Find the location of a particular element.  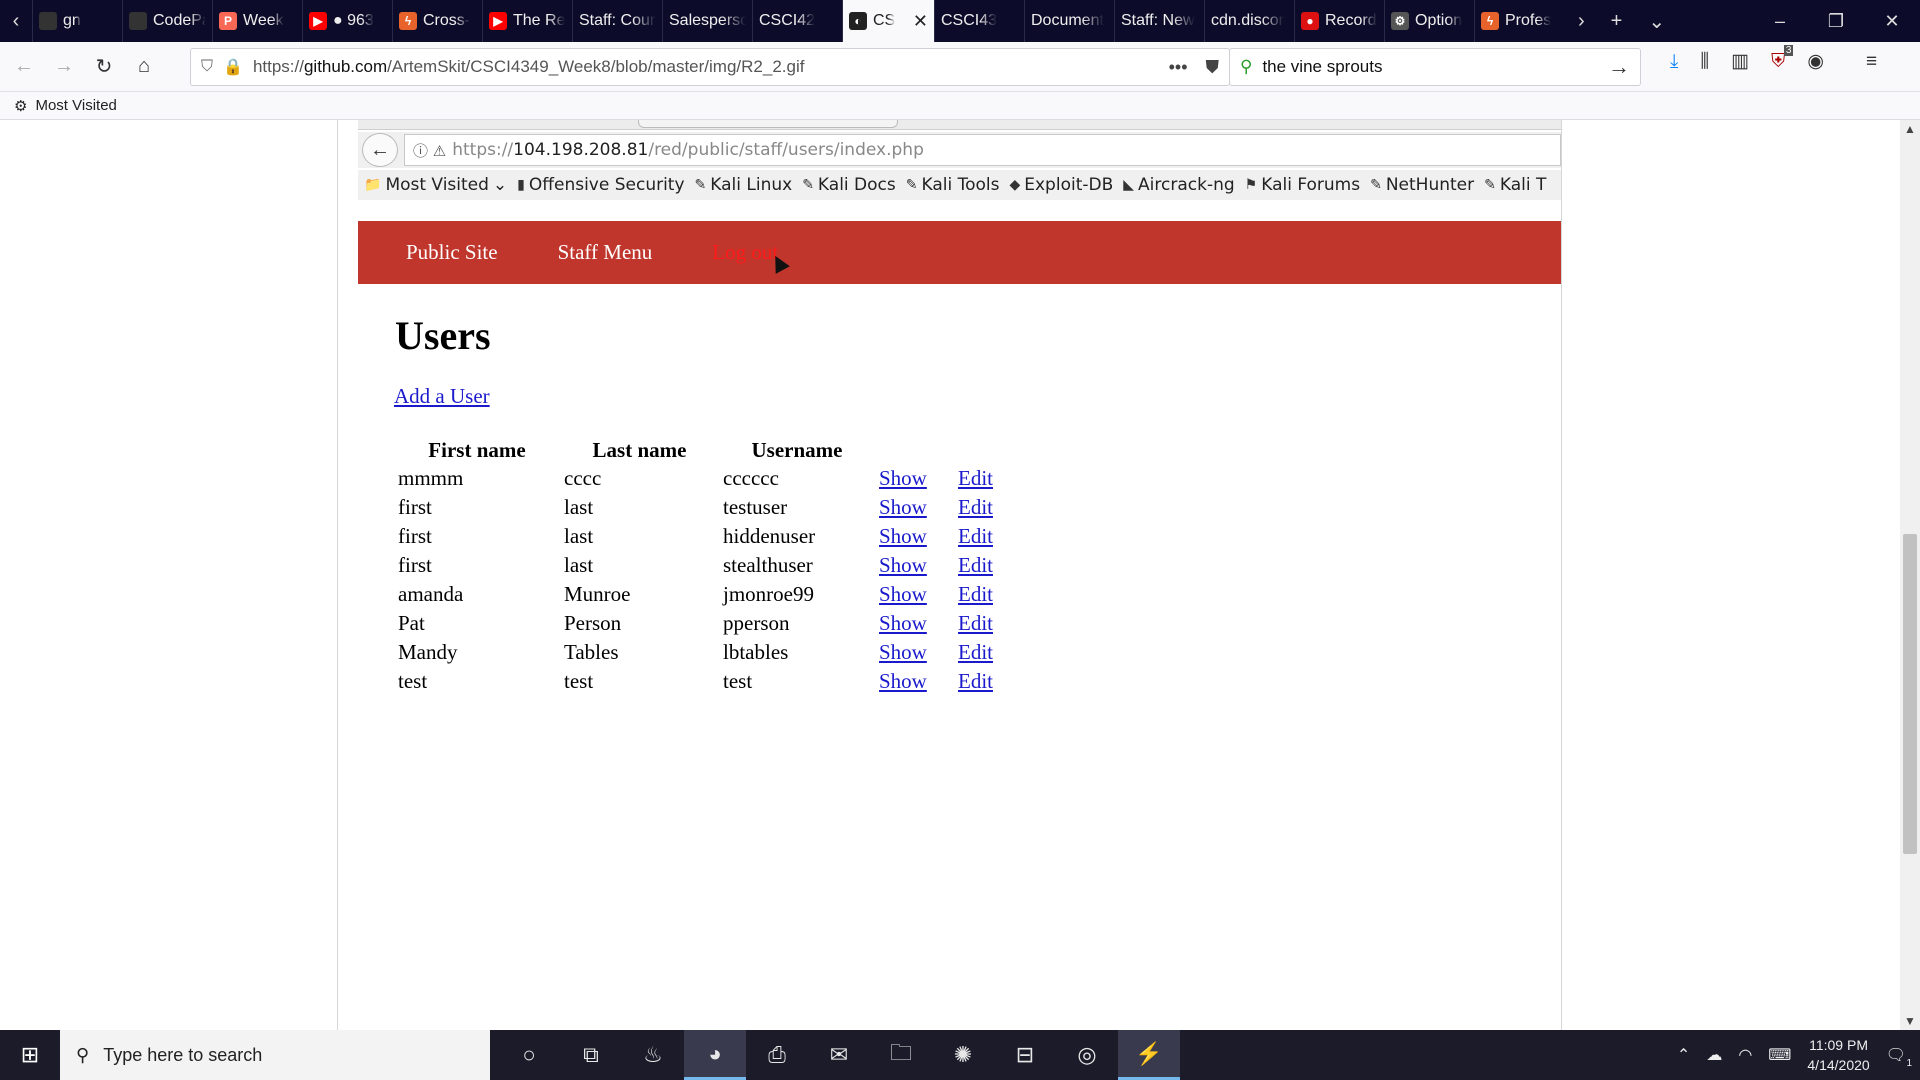

bookmarks-toolbar: ⚙ Most Visited is located at coordinates (960, 106).